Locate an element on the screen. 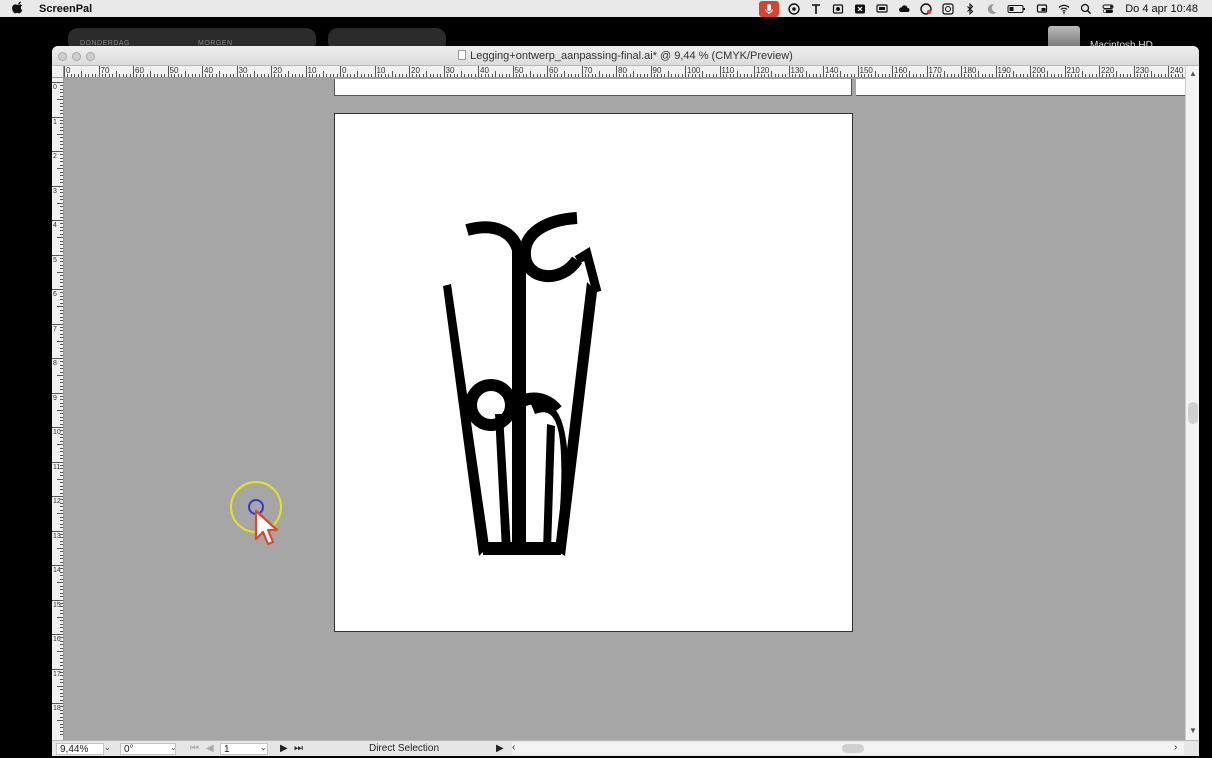 Image resolution: width=1212 pixels, height=758 pixels. previous-artboard-icon: ◀ is located at coordinates (210, 749).